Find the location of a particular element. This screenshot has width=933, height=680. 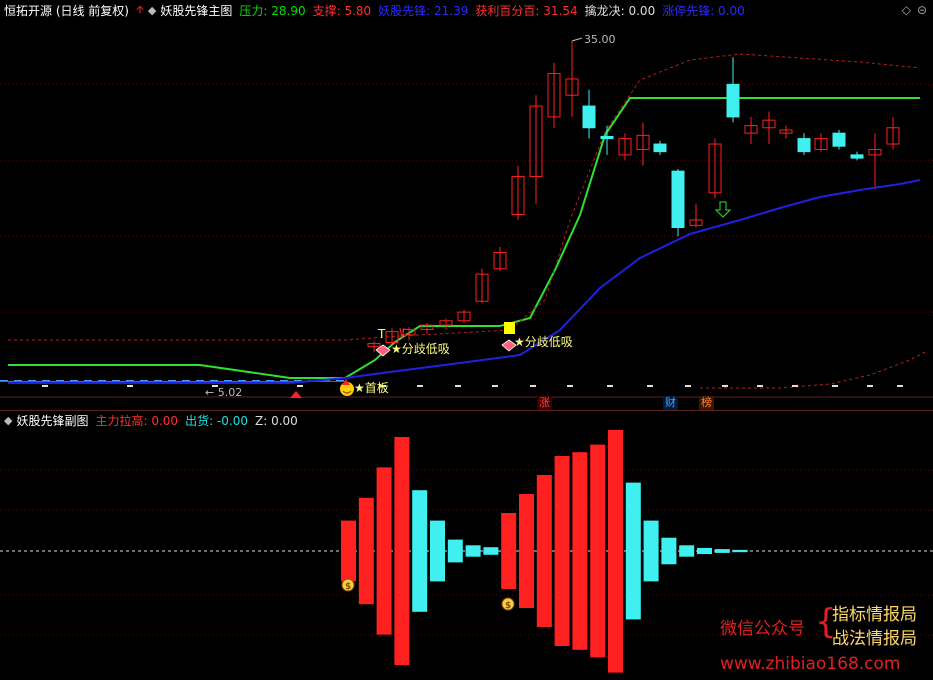

signal-label-1: ★分歧低吸 is located at coordinates (420, 349).